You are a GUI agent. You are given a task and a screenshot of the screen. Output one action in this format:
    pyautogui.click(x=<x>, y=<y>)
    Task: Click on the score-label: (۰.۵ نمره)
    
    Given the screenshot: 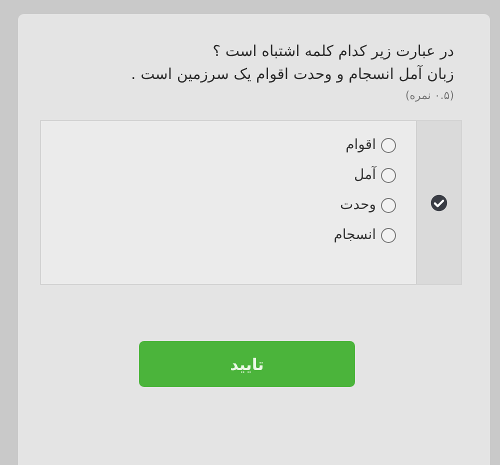 What is the action you would take?
    pyautogui.click(x=429, y=96)
    